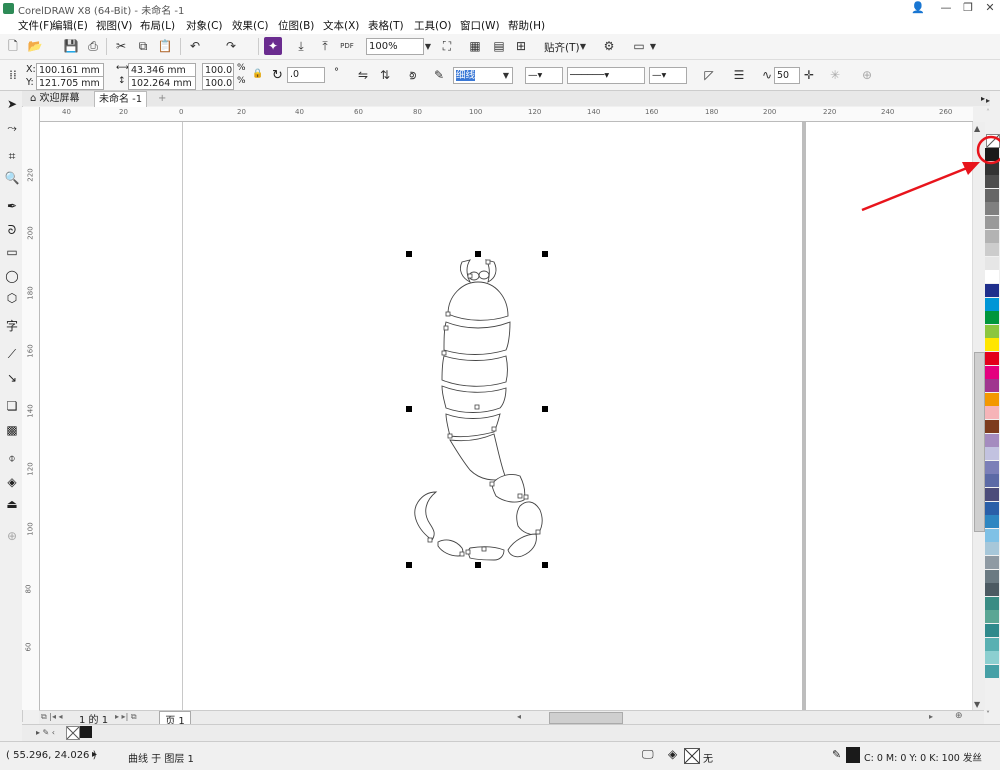 This screenshot has width=1000, height=770. I want to click on quick-customize-icon: ✳, so click(835, 75).